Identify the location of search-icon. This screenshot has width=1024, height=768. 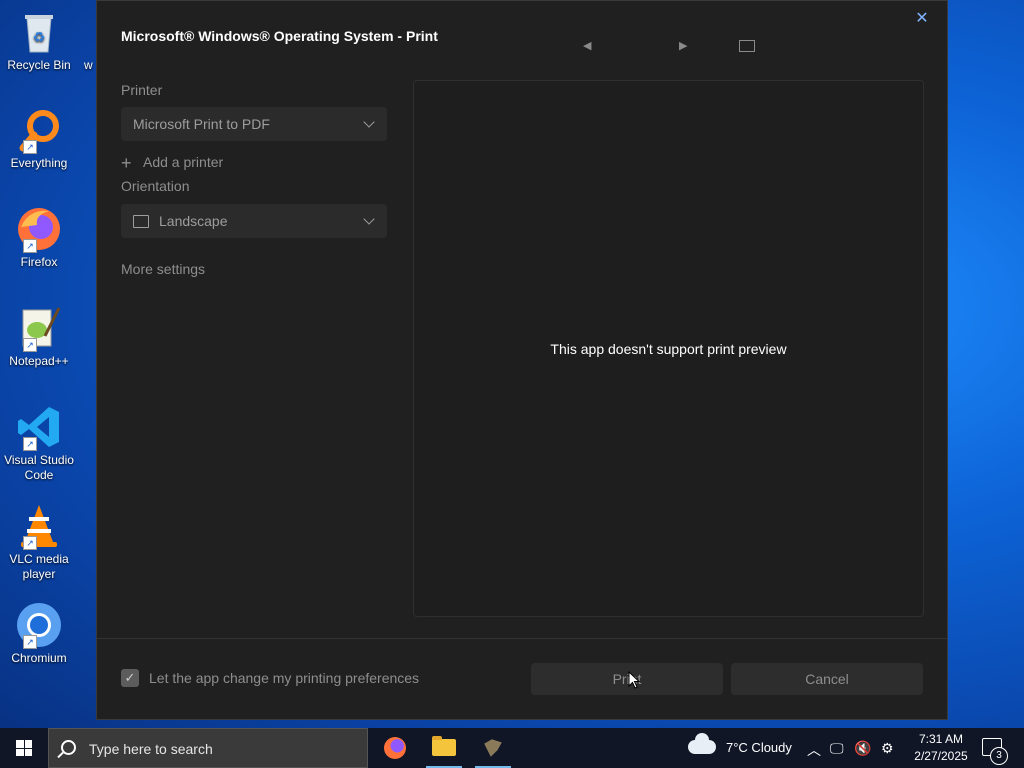
(68, 747).